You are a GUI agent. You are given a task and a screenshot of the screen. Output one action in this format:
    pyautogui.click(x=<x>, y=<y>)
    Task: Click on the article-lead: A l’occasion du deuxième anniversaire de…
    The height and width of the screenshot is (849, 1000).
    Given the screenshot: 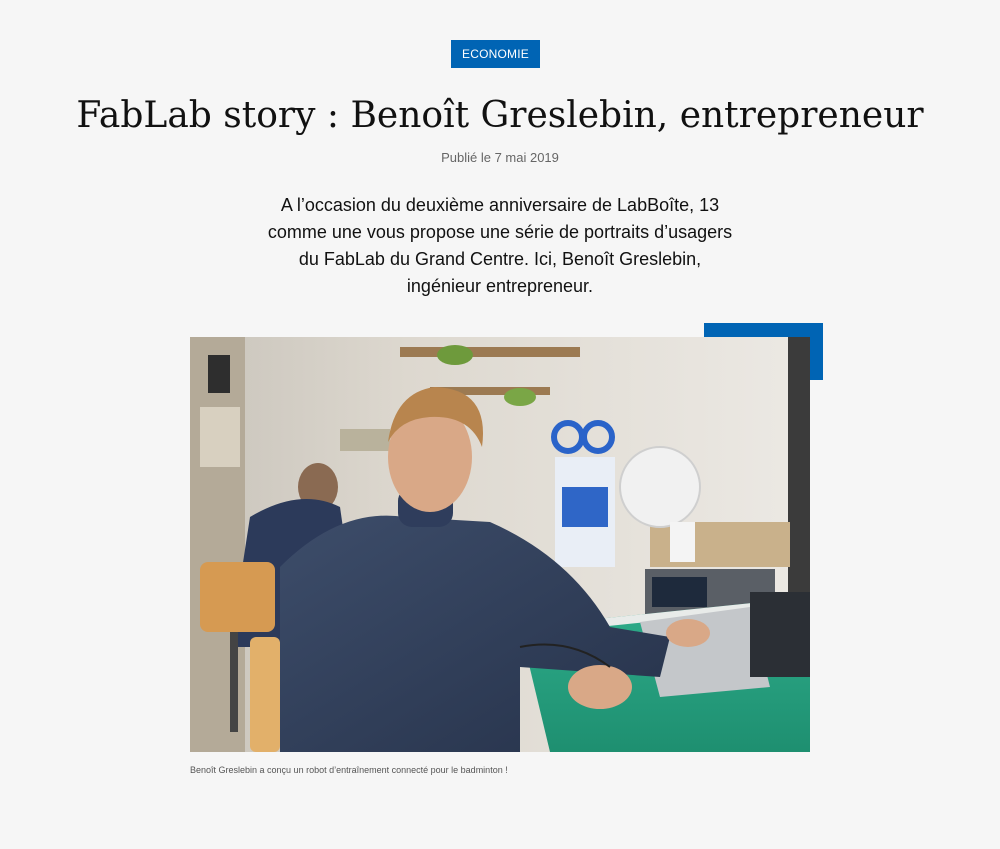 What is the action you would take?
    pyautogui.click(x=500, y=245)
    